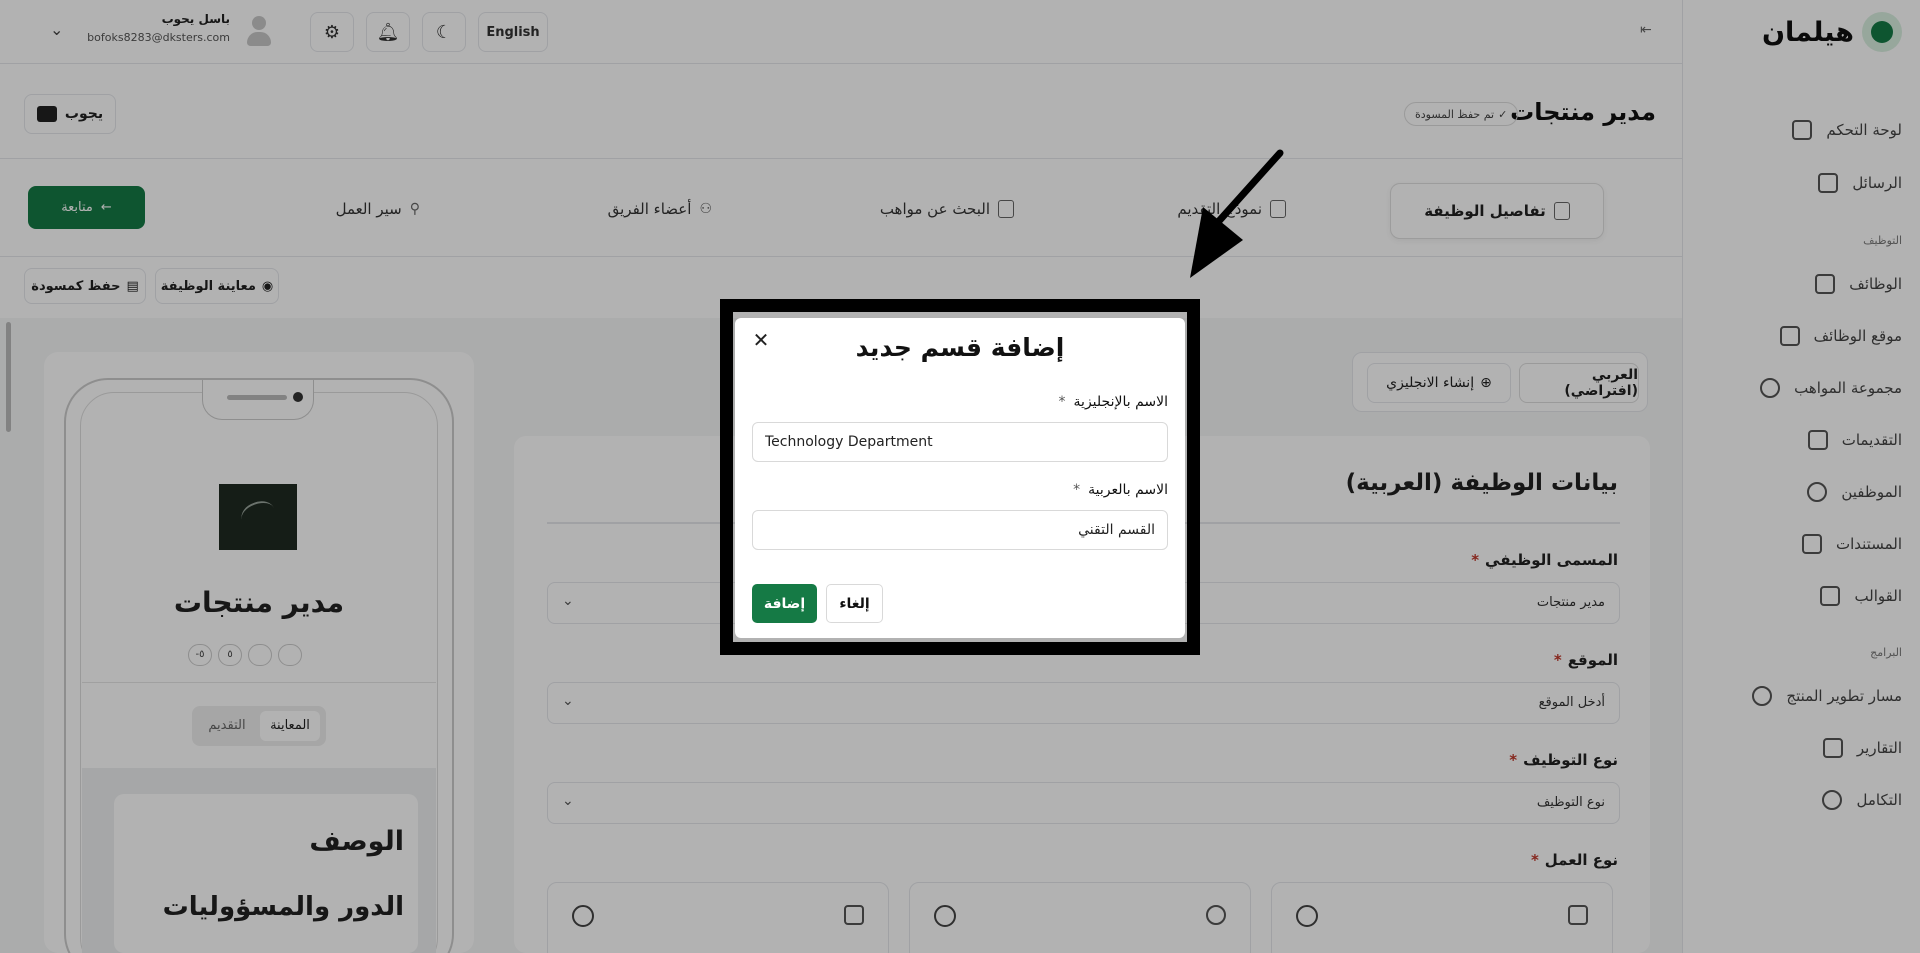 Image resolution: width=1920 pixels, height=953 pixels. What do you see at coordinates (784, 603) in the screenshot?
I see `add-button: إضافة` at bounding box center [784, 603].